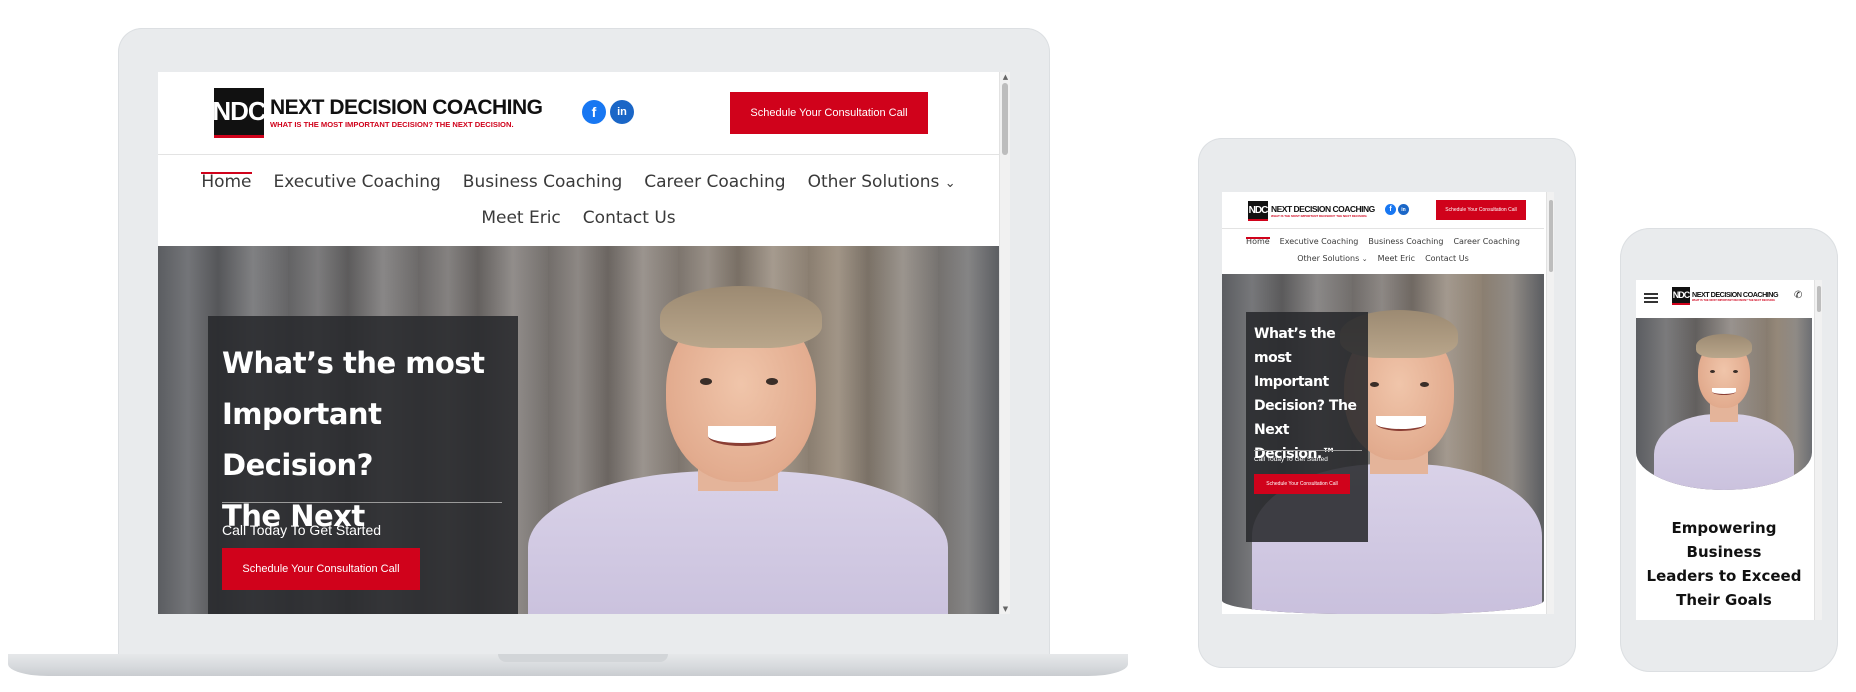 Image resolution: width=1856 pixels, height=692 pixels. What do you see at coordinates (1302, 484) in the screenshot?
I see `tablet-hero-schedule-button: Schedule Your Consultation Call` at bounding box center [1302, 484].